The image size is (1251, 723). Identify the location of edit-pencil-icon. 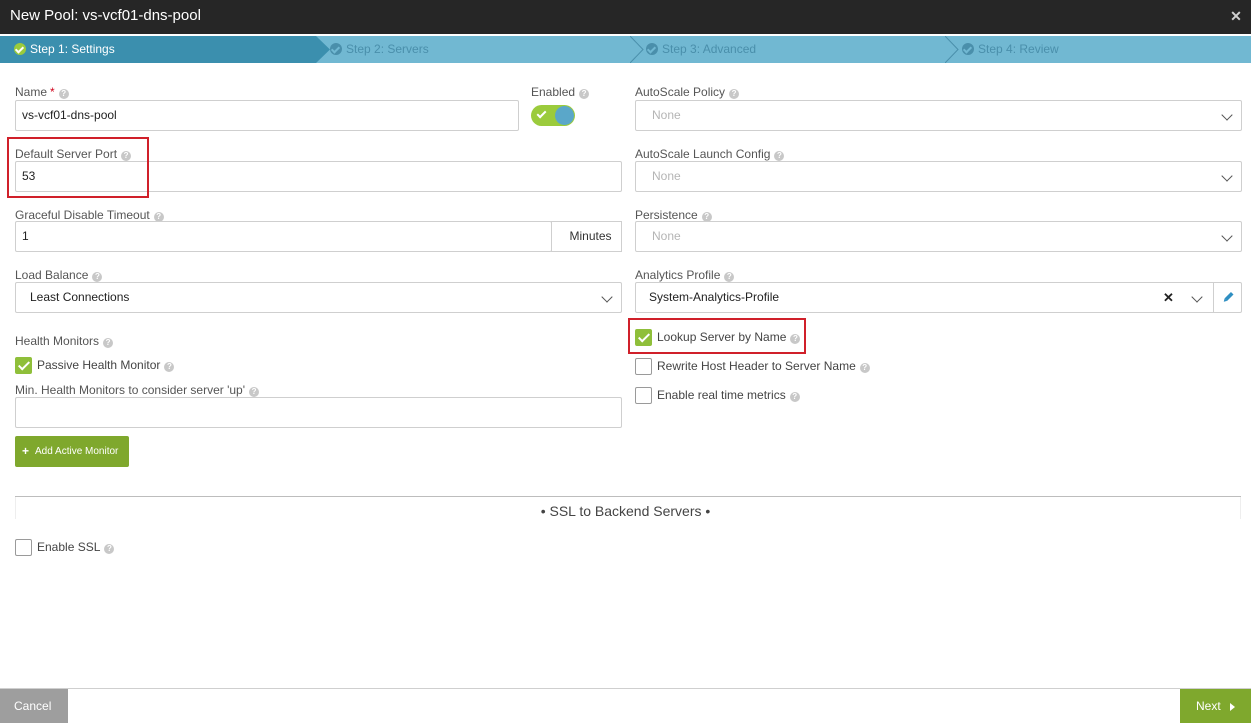
(1228, 297).